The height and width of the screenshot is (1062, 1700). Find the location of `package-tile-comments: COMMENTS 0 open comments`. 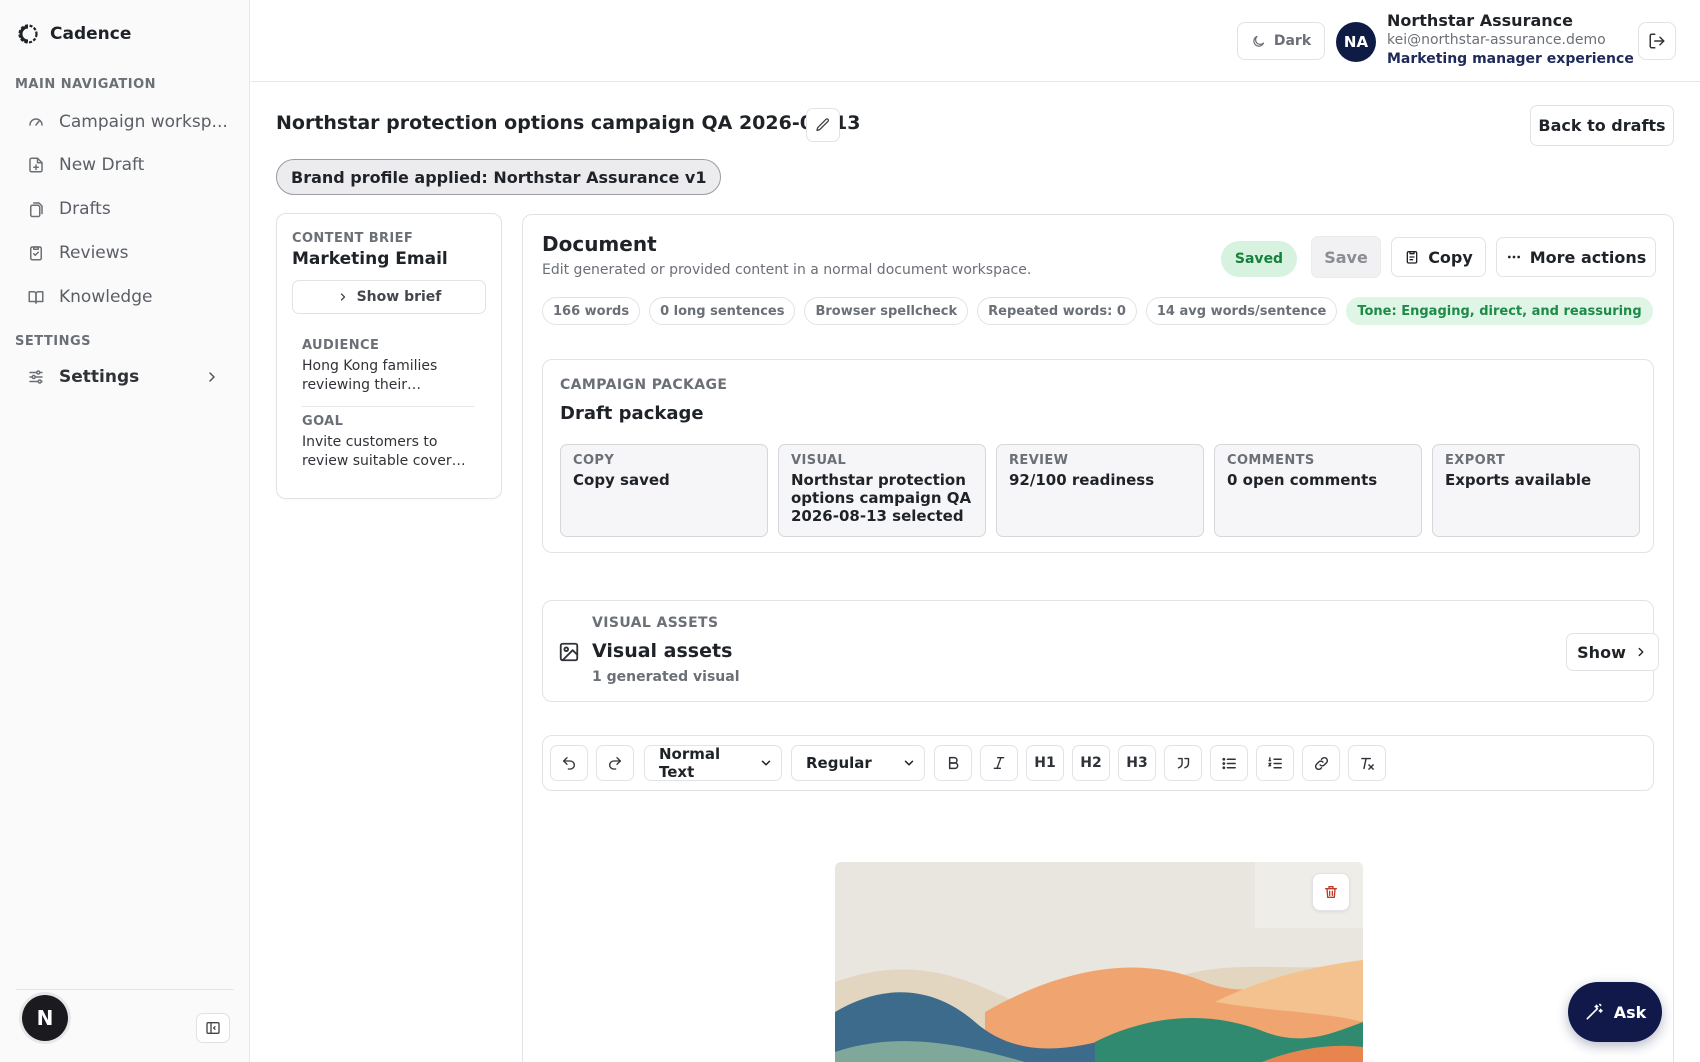

package-tile-comments: COMMENTS 0 open comments is located at coordinates (1318, 490).